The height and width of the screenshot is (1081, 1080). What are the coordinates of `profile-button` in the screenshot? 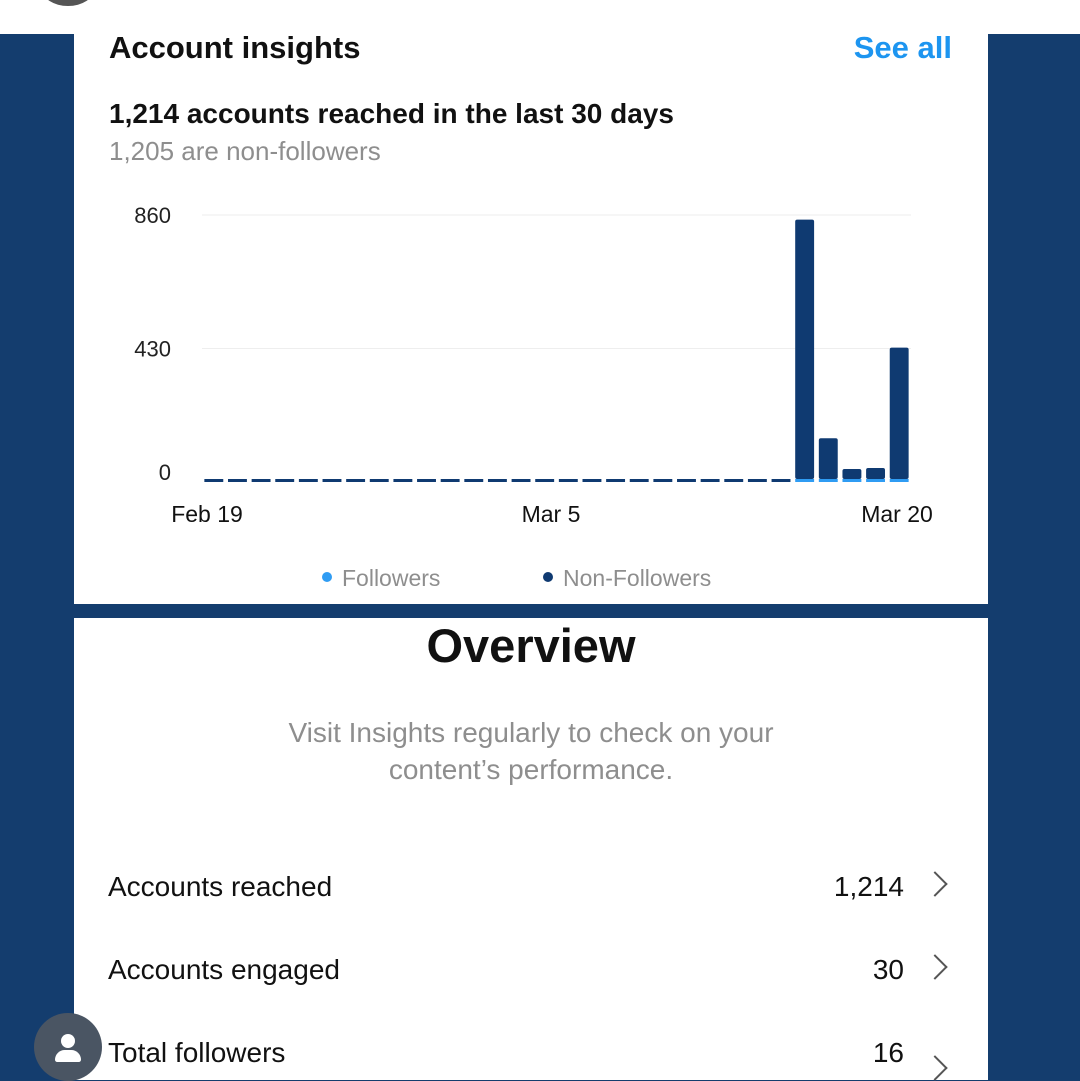 It's located at (68, 1047).